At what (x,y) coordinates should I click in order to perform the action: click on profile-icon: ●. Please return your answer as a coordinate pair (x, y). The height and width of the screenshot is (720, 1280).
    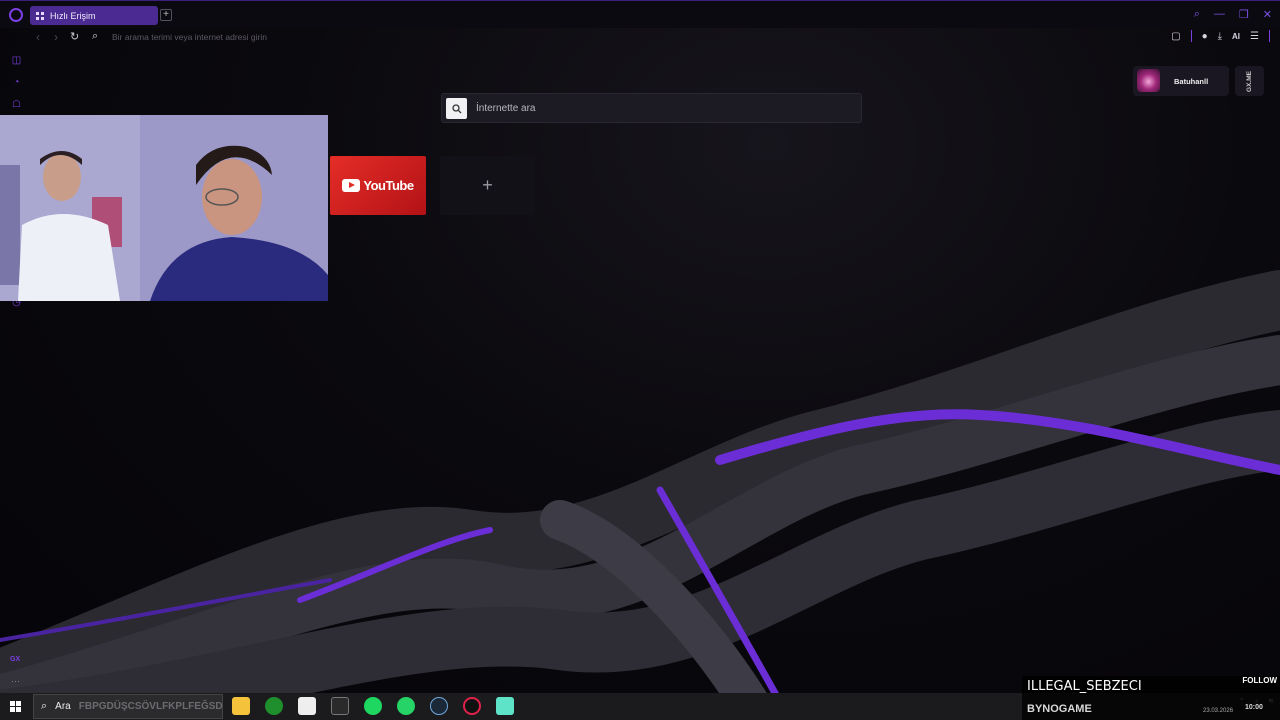
    Looking at the image, I should click on (1205, 36).